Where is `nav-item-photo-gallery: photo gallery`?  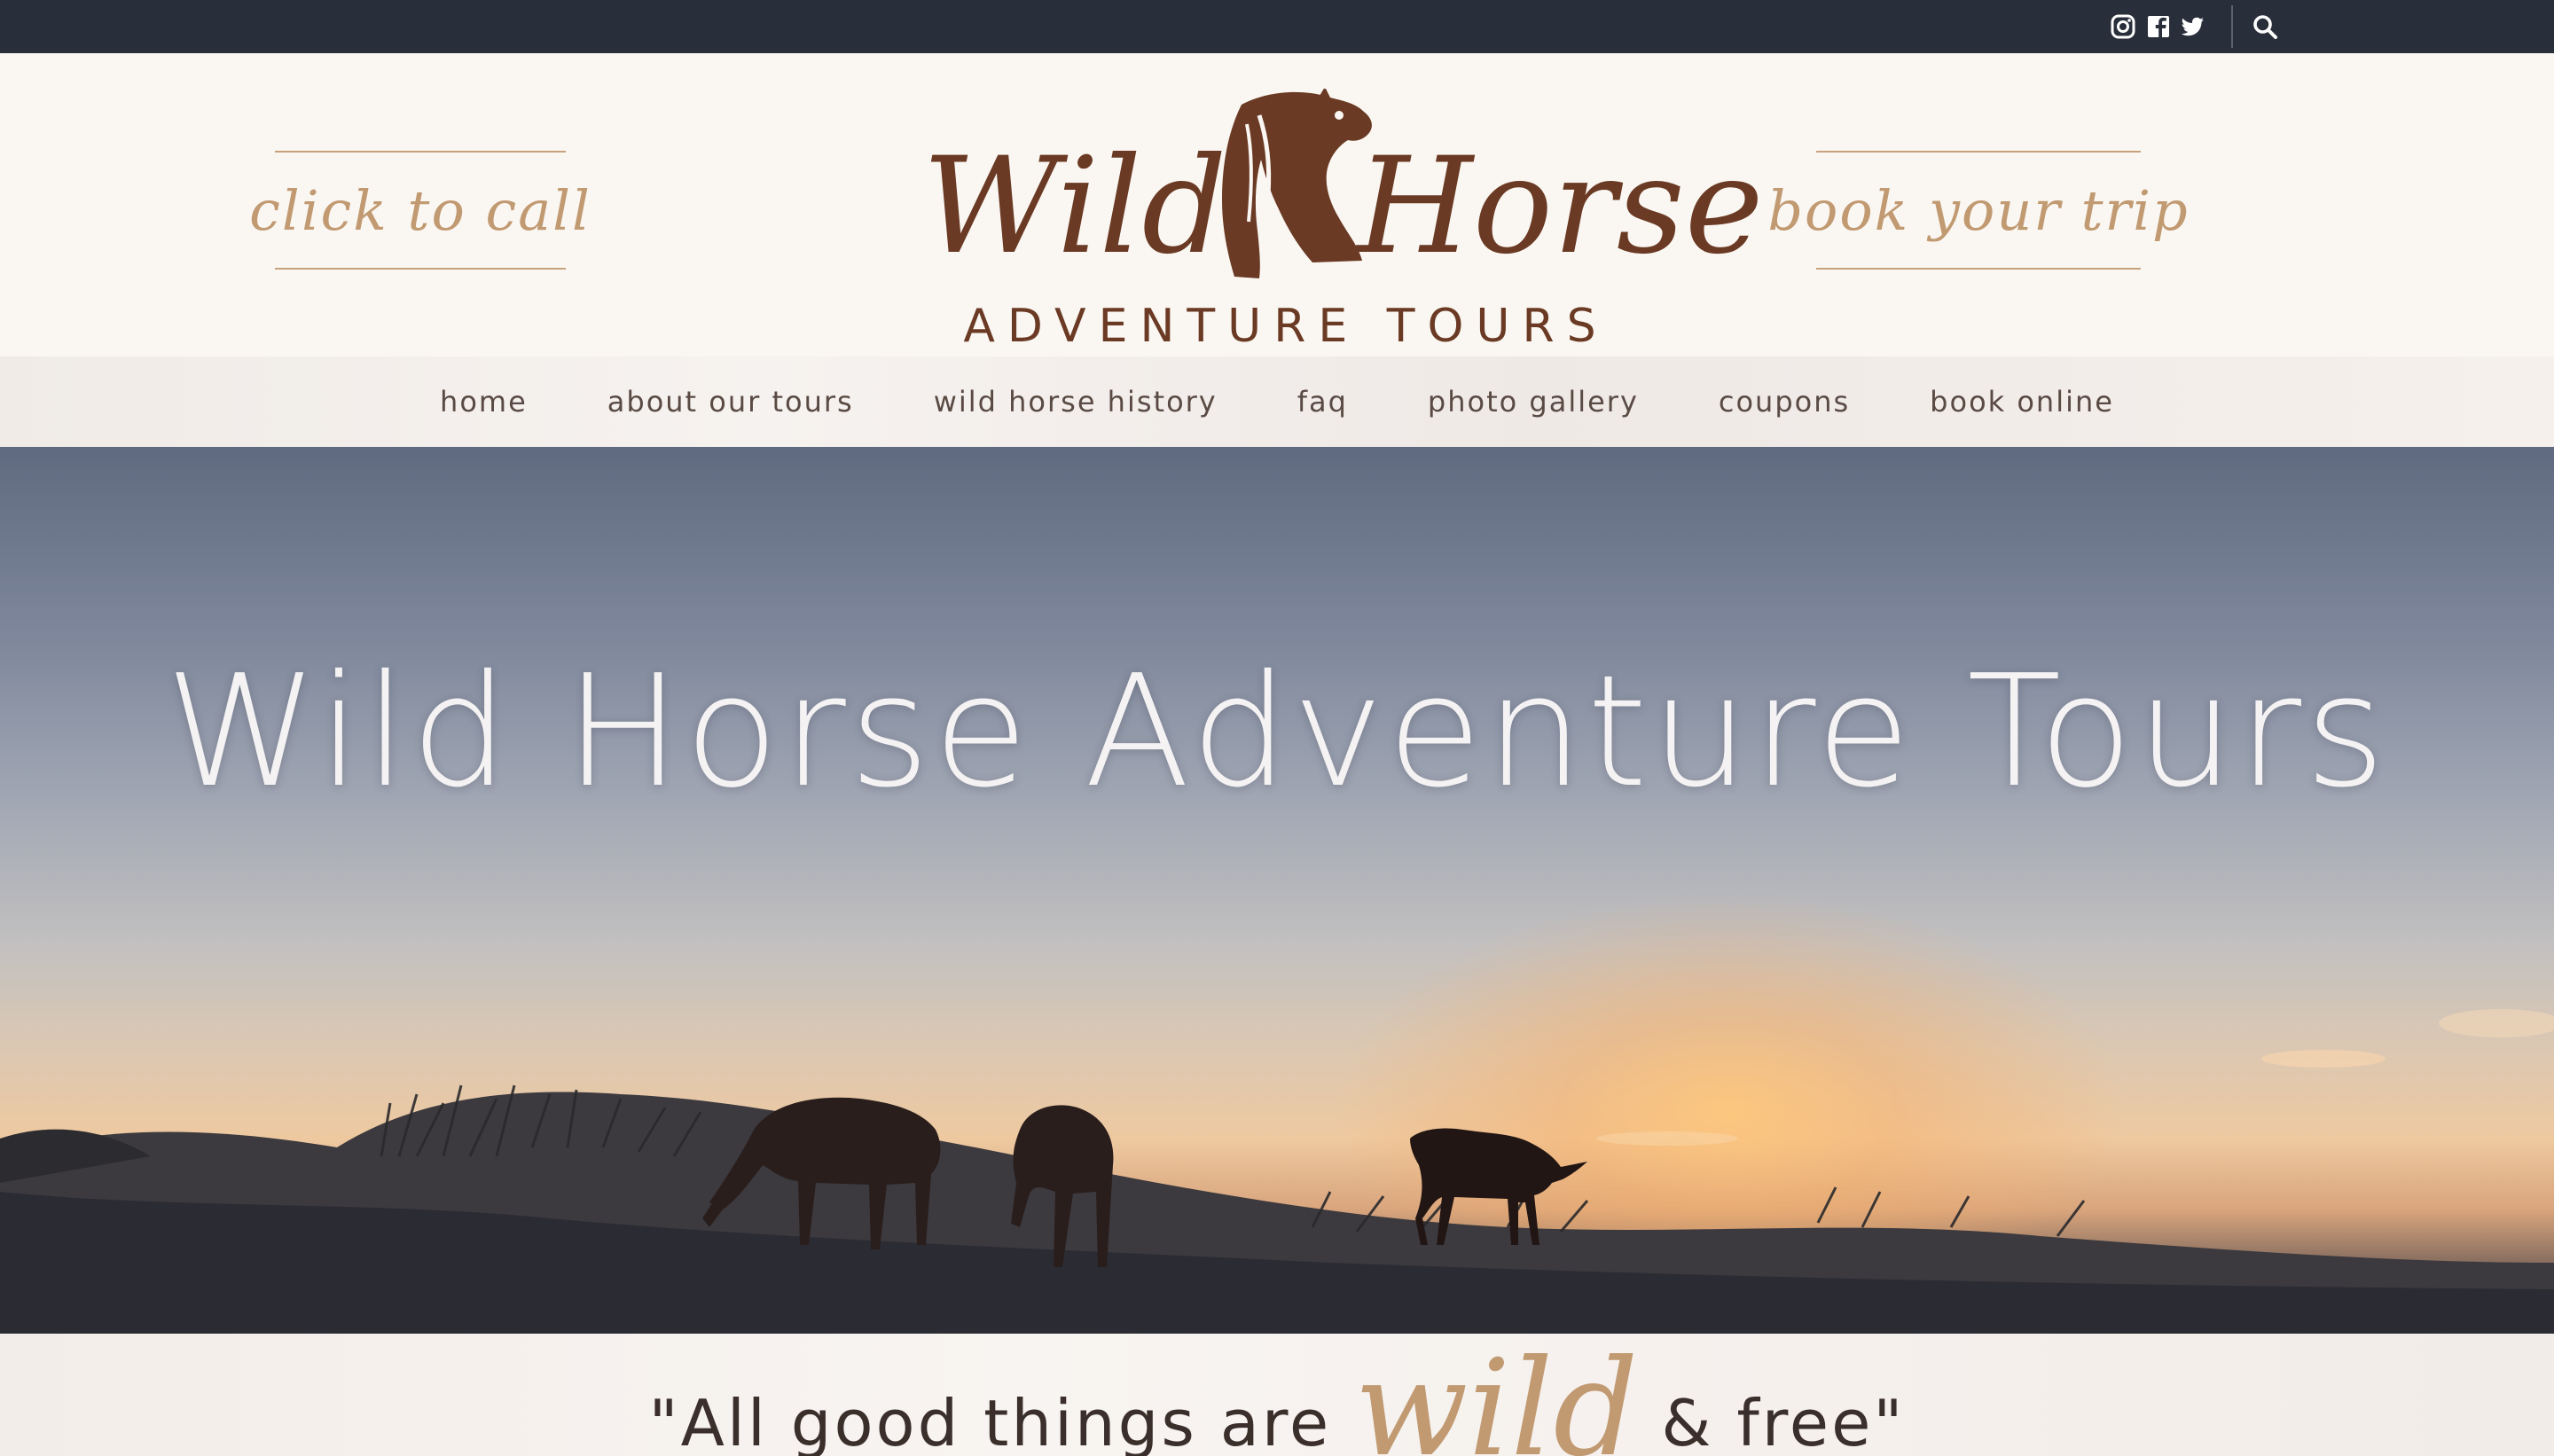 nav-item-photo-gallery: photo gallery is located at coordinates (1533, 402).